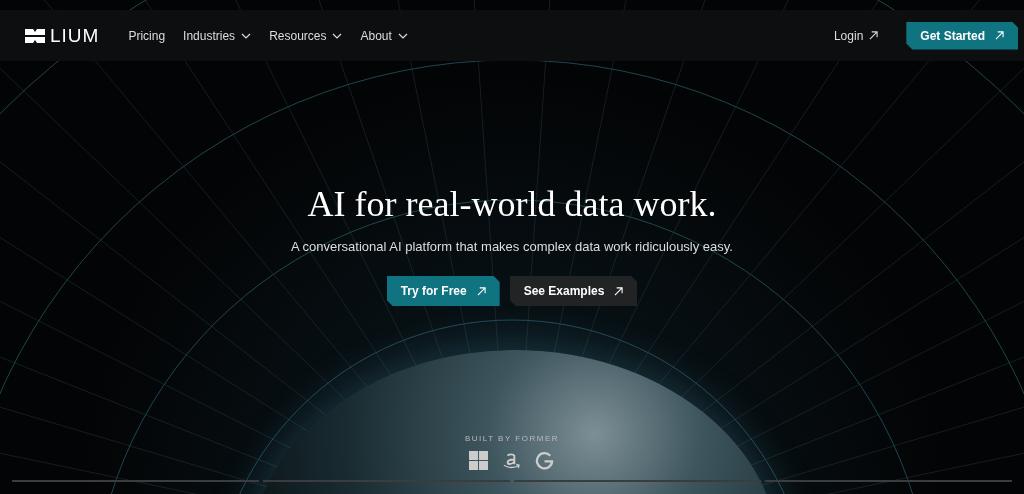 This screenshot has height=494, width=1024. I want to click on nav-link: Pricing, so click(147, 35).